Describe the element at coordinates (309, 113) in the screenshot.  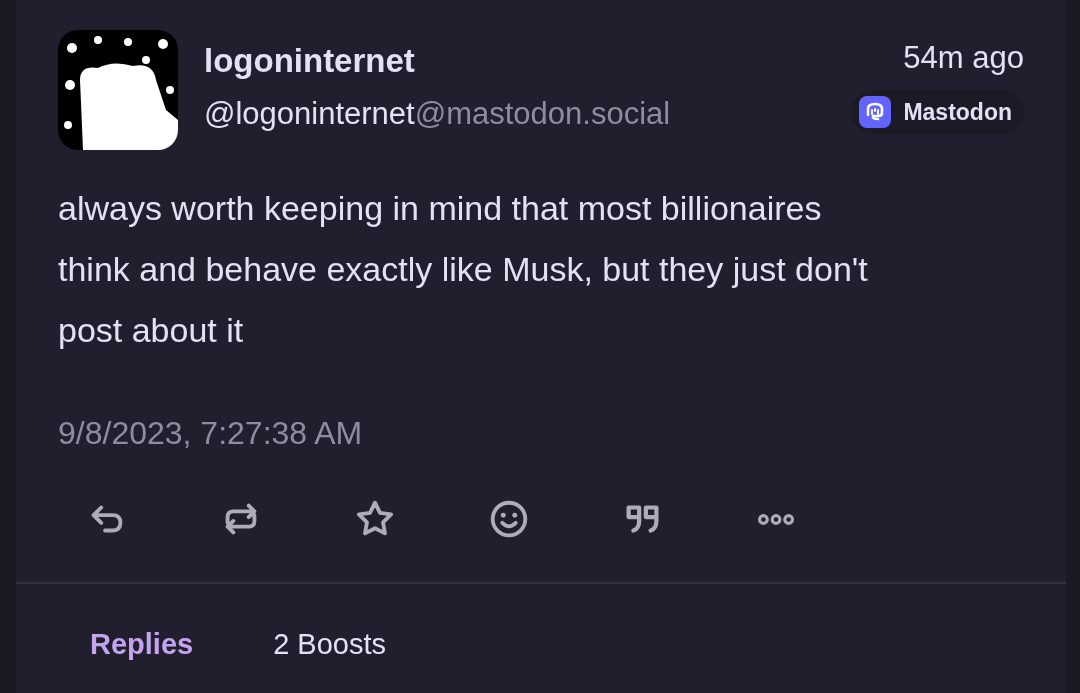
I see `user-handle: @logoninternet` at that location.